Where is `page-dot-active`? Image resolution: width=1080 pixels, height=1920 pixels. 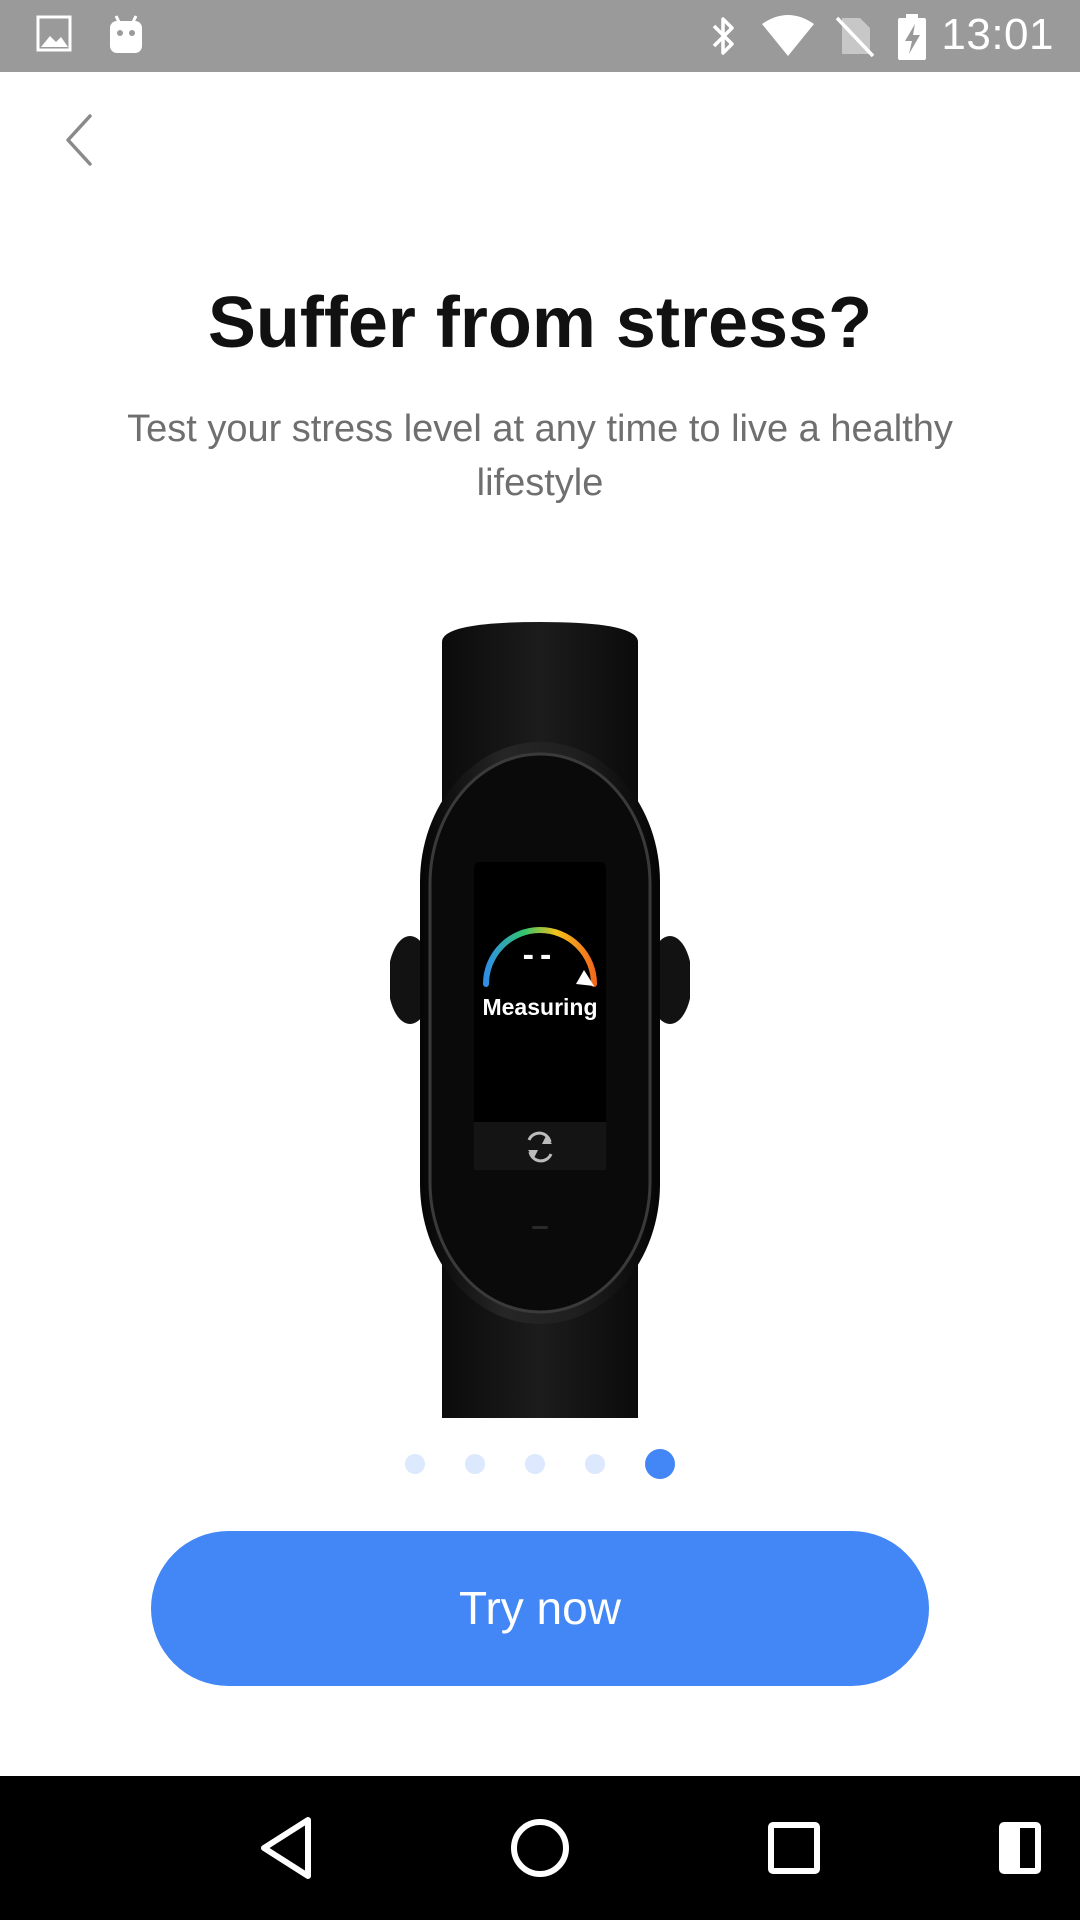 page-dot-active is located at coordinates (660, 1464).